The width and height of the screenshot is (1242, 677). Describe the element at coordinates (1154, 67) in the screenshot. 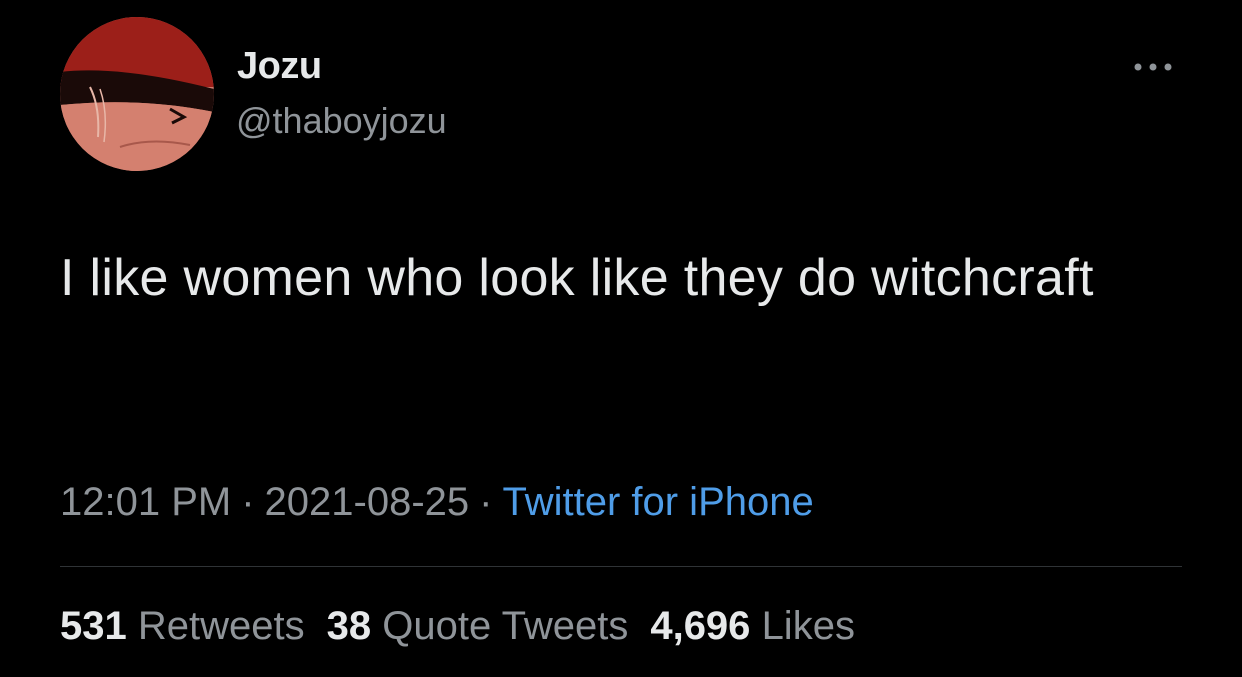

I see `more-options-icon` at that location.